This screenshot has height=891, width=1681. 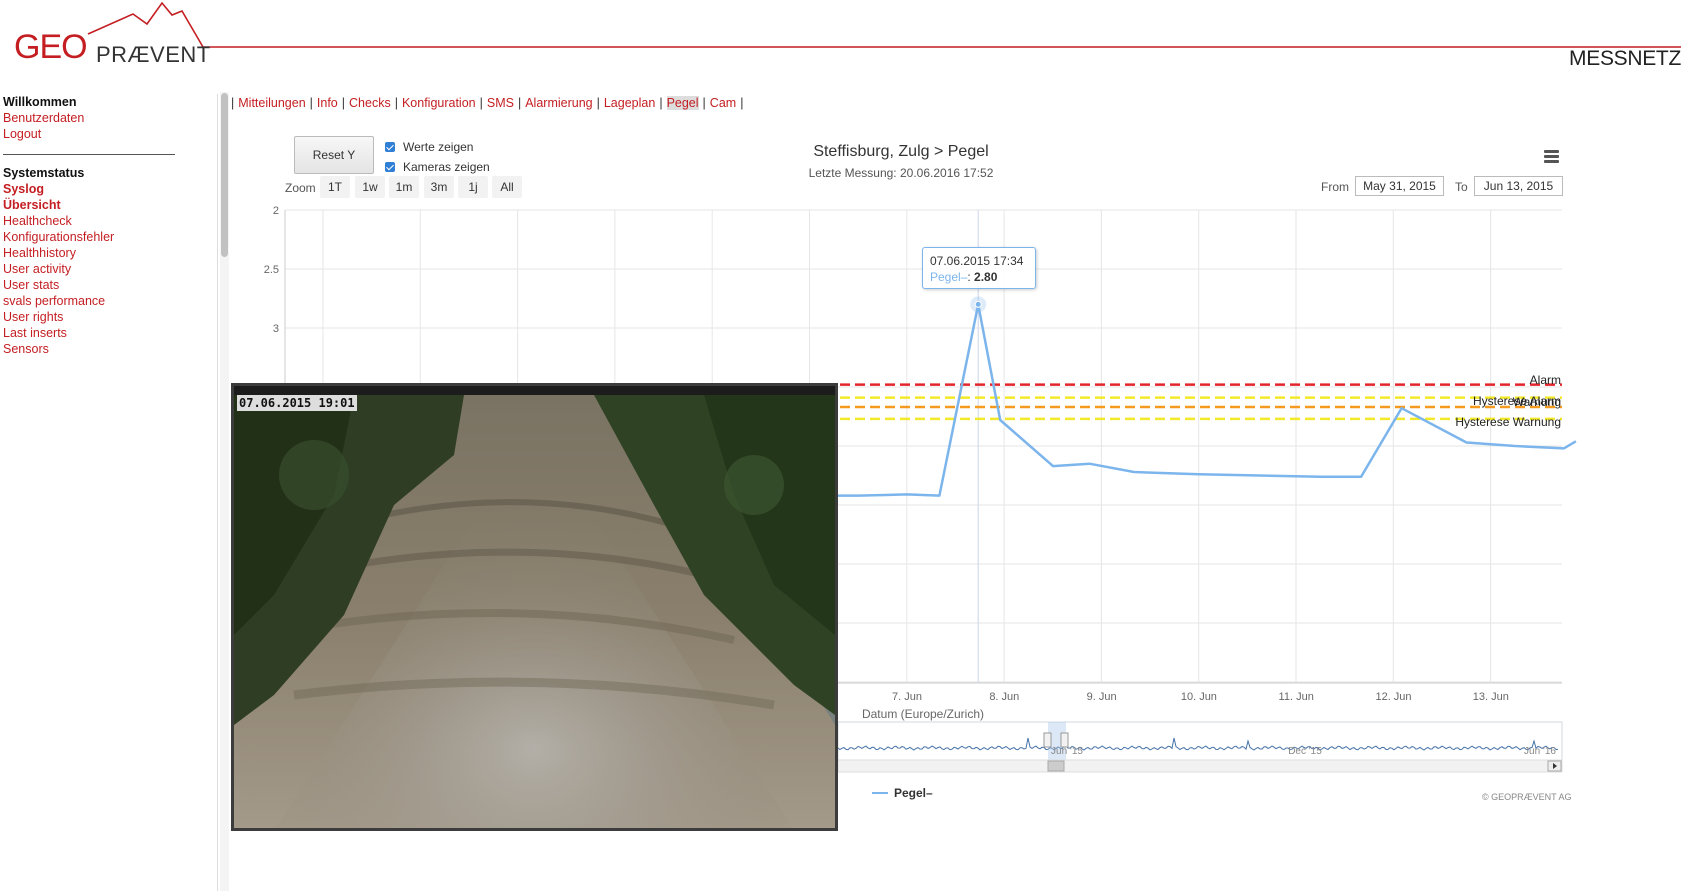 I want to click on navigator-frame, so click(x=1200, y=741).